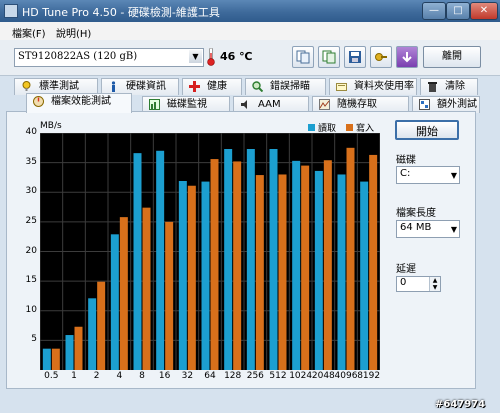  What do you see at coordinates (458, 11) in the screenshot?
I see `maximize-button: □` at bounding box center [458, 11].